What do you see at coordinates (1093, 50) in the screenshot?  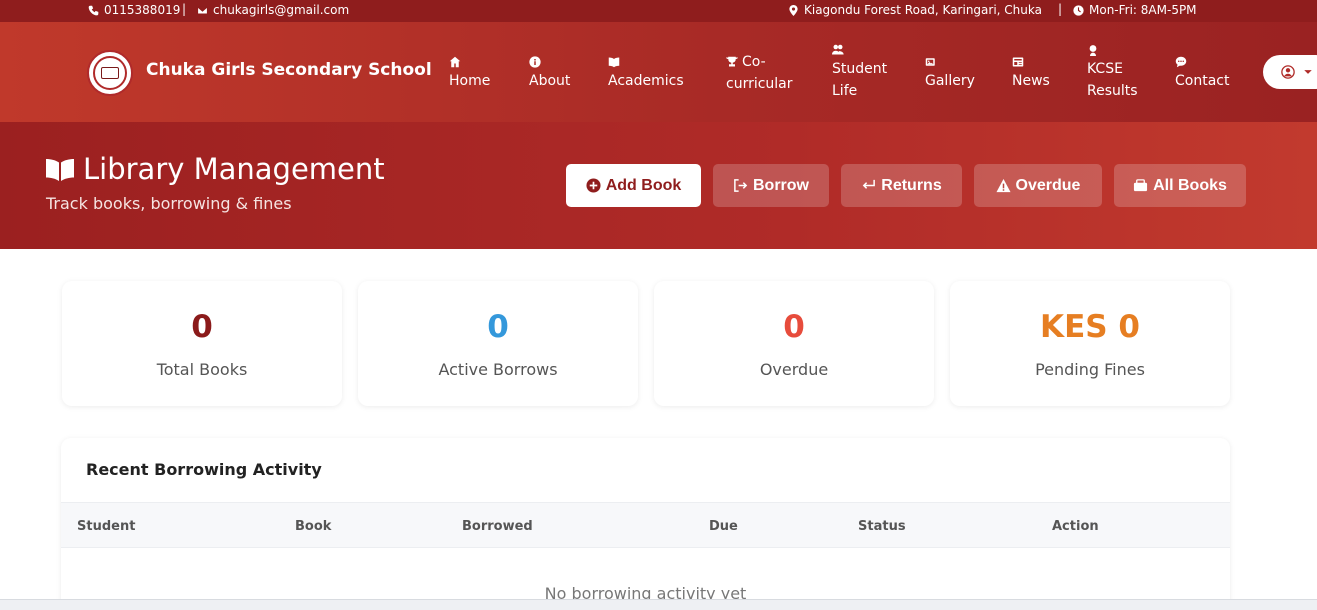 I see `graduate-icon` at bounding box center [1093, 50].